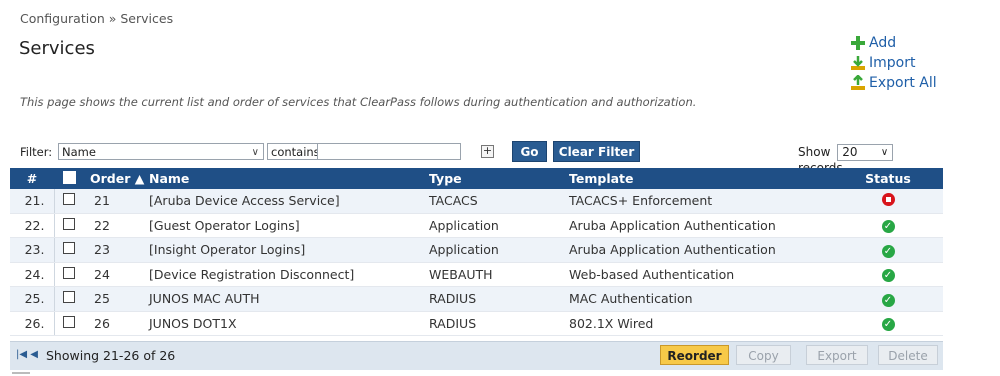  Describe the element at coordinates (858, 82) in the screenshot. I see `export-icon` at that location.